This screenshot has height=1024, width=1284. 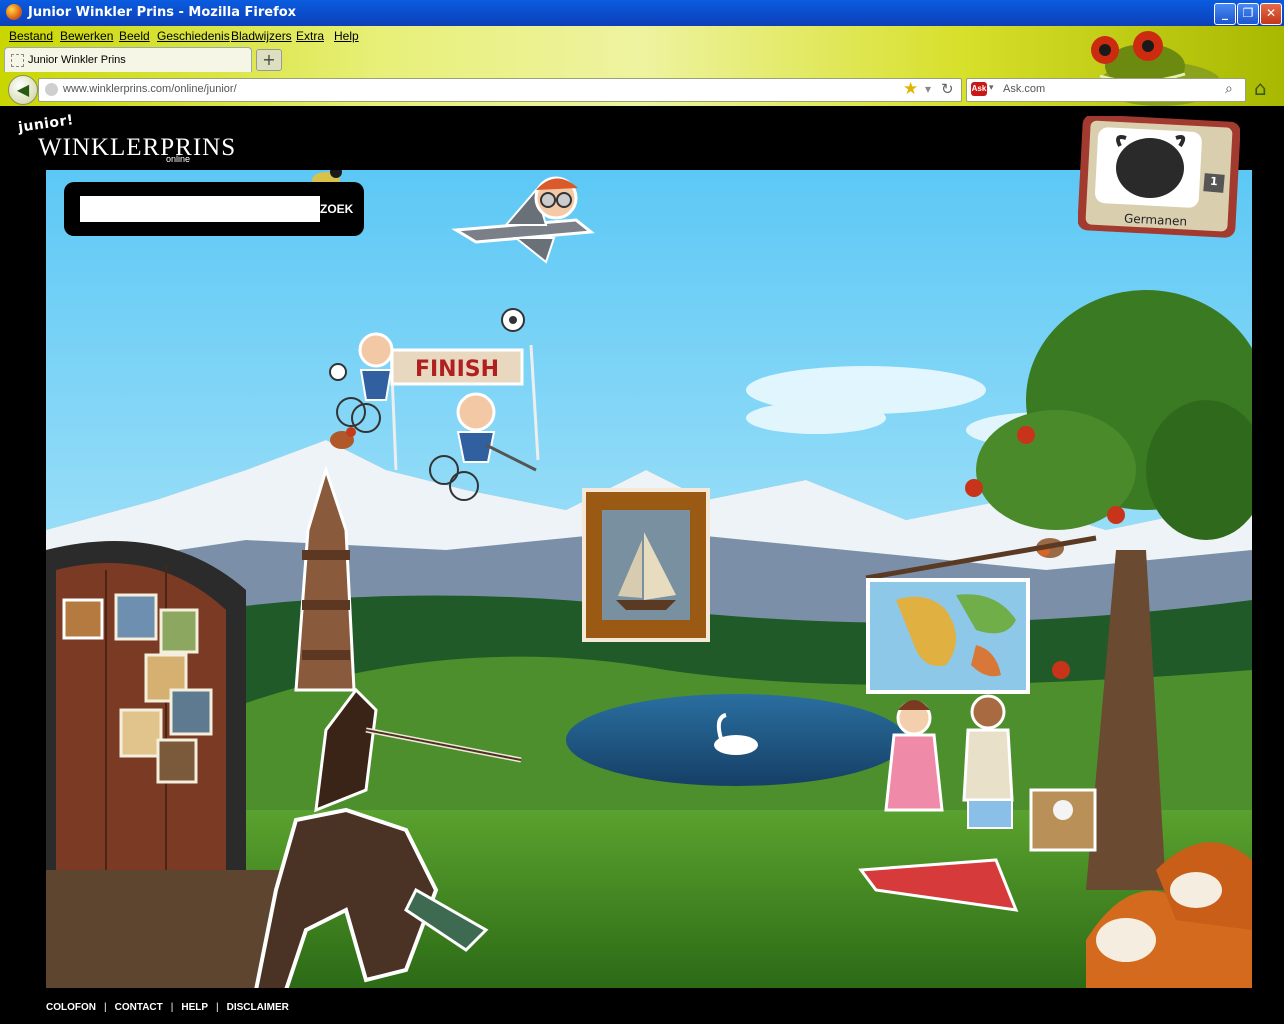 What do you see at coordinates (556, 198) in the screenshot?
I see `aviator-kid` at bounding box center [556, 198].